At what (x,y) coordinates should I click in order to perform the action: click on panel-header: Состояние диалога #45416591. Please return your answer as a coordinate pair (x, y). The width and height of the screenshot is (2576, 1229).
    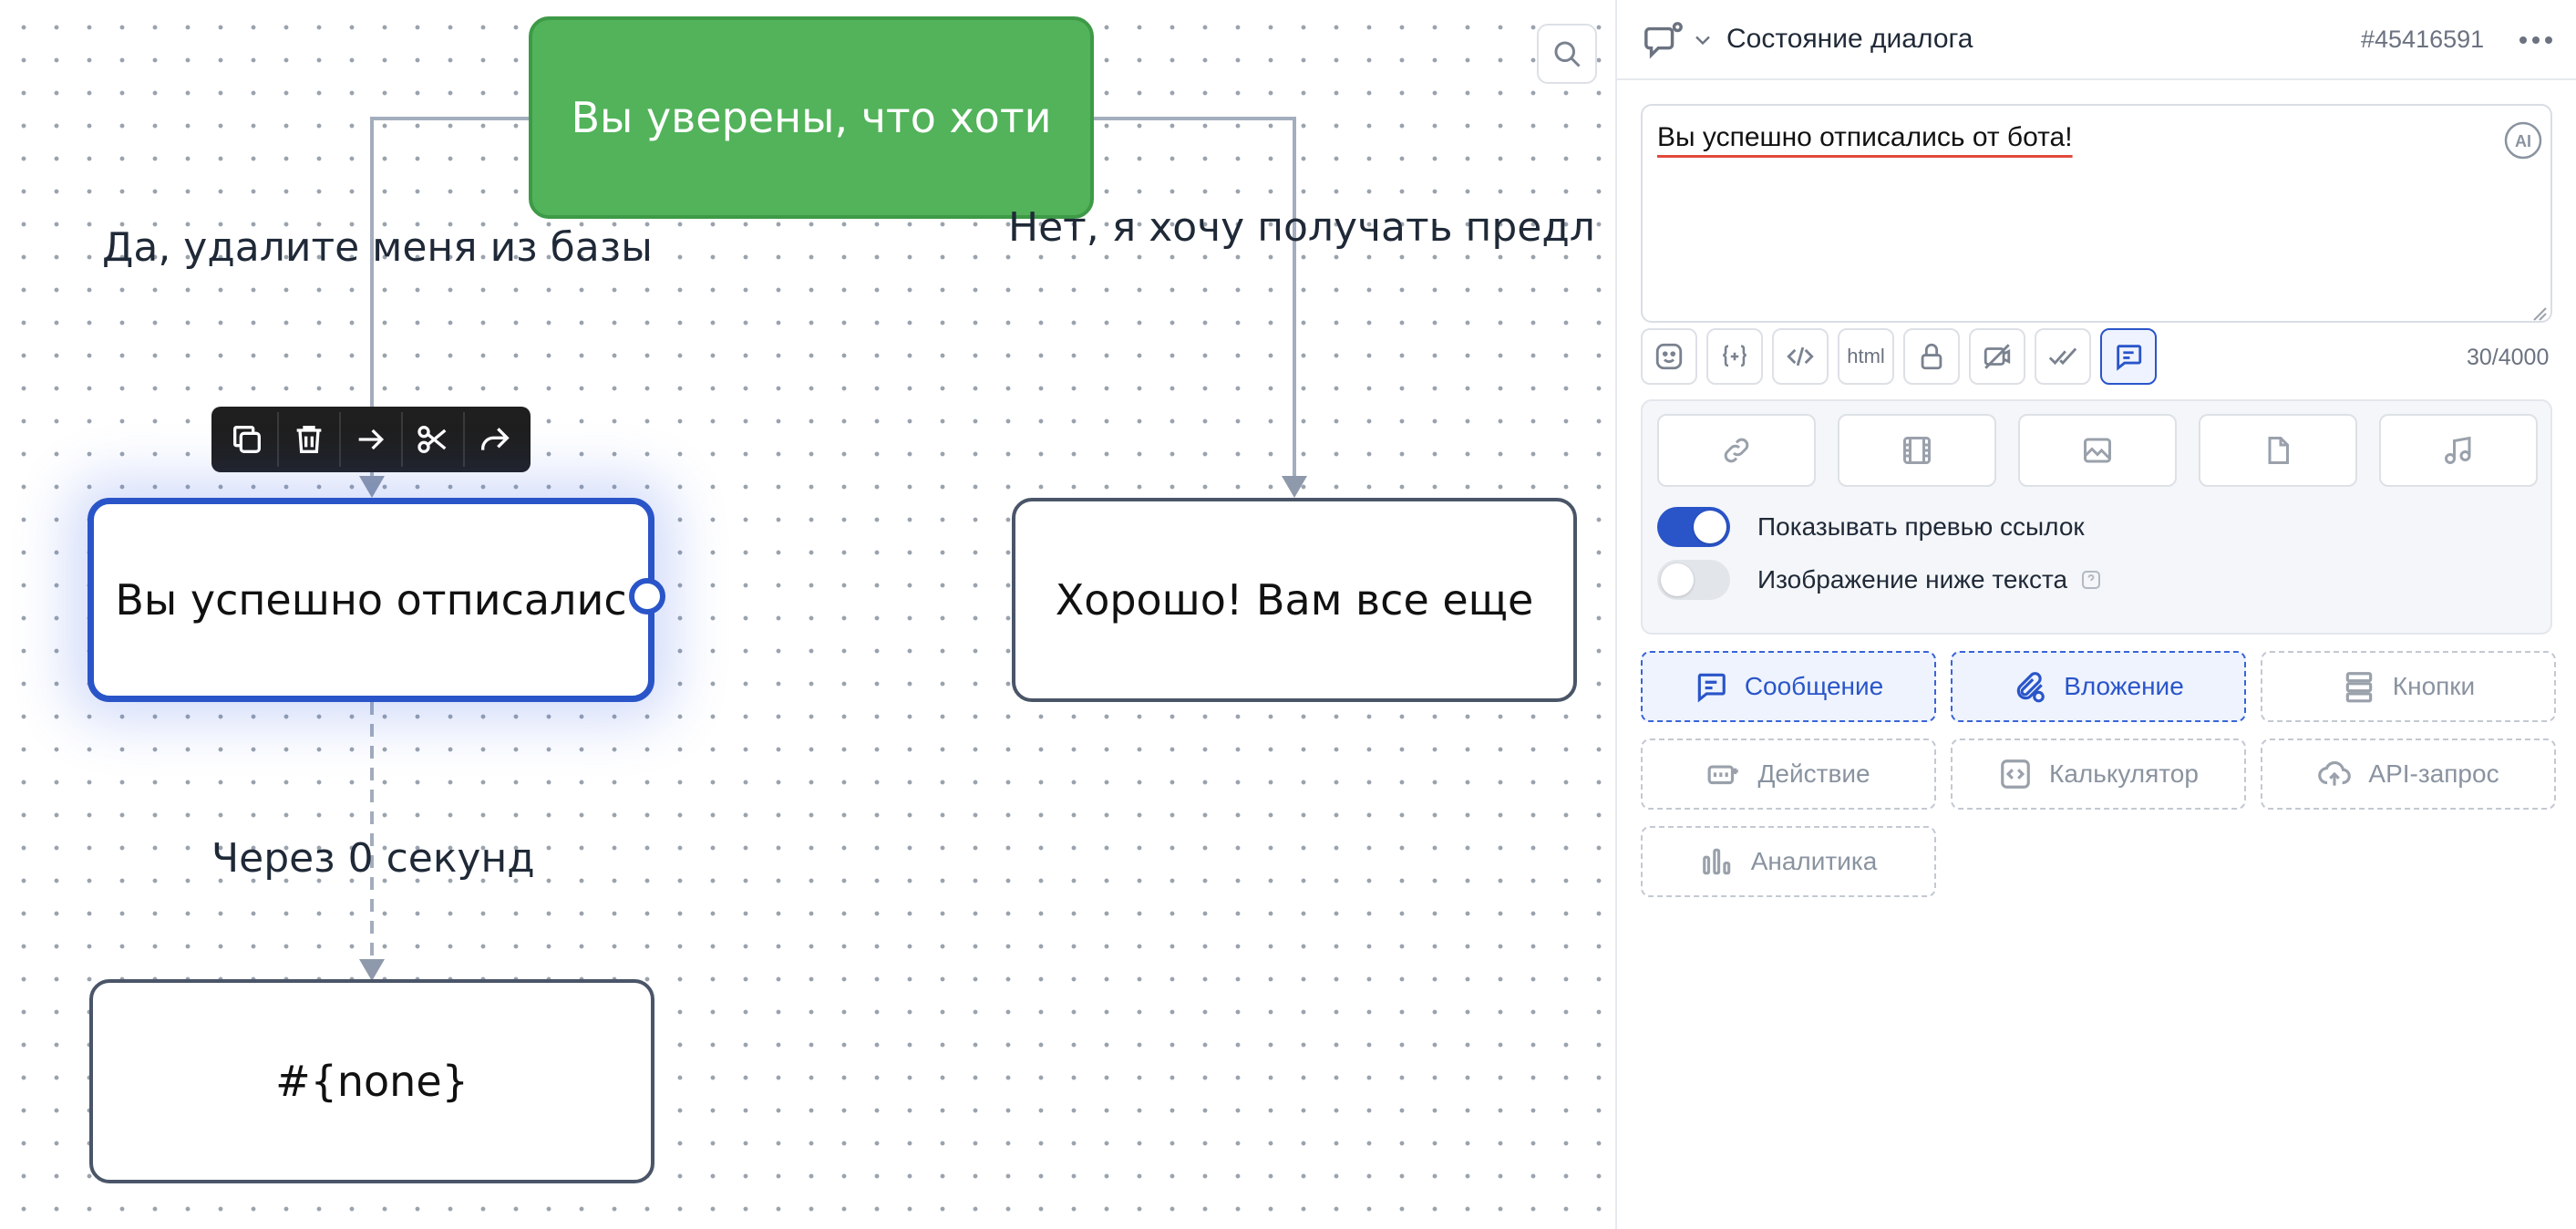
    Looking at the image, I should click on (2096, 40).